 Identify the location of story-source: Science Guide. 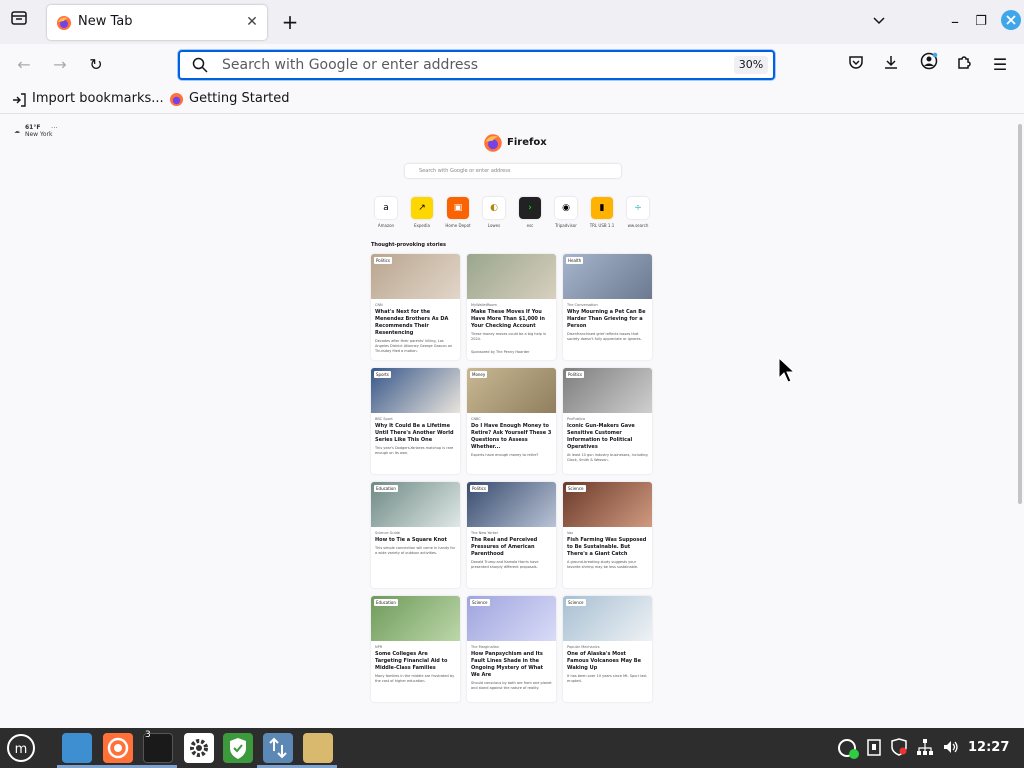
(387, 533).